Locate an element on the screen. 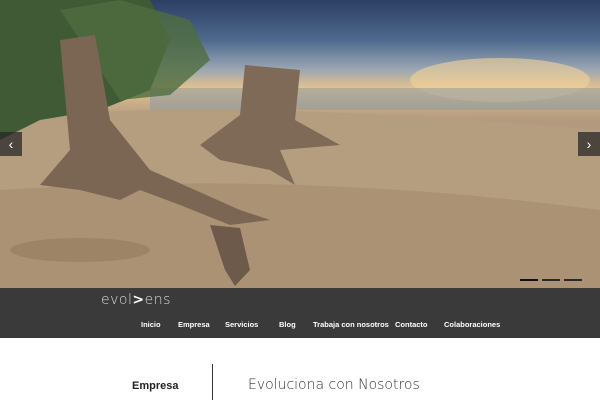 The image size is (600, 400). page-title: Evoluciona con Nosotros is located at coordinates (334, 385).